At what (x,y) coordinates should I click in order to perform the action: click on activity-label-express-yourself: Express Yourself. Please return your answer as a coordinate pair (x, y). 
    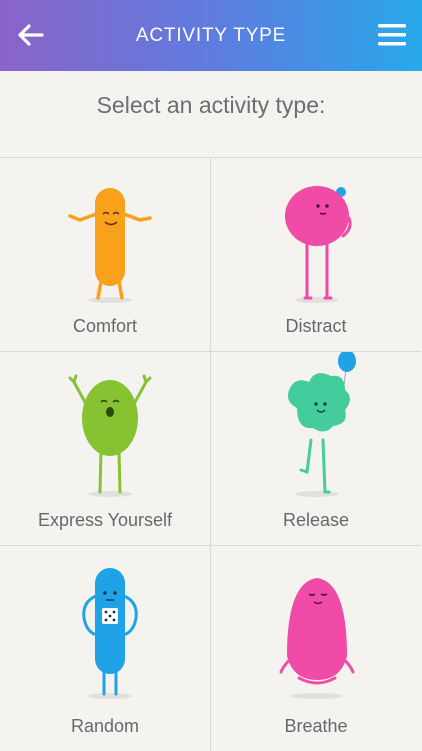
    Looking at the image, I should click on (105, 520).